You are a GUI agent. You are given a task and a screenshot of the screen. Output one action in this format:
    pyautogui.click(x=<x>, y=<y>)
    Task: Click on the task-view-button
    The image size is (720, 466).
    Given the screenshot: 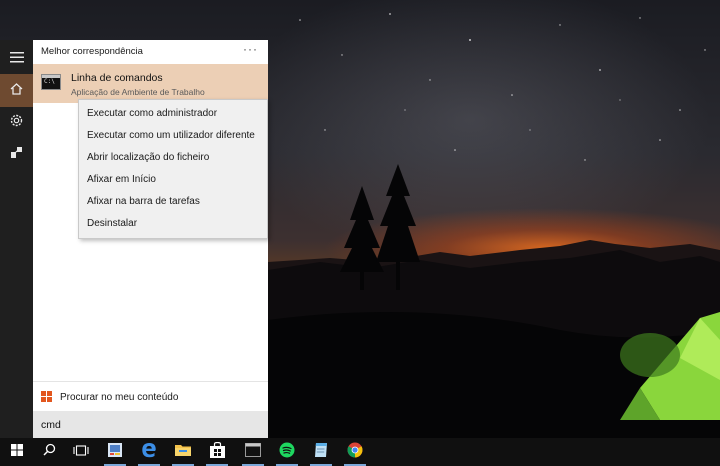 What is the action you would take?
    pyautogui.click(x=81, y=452)
    